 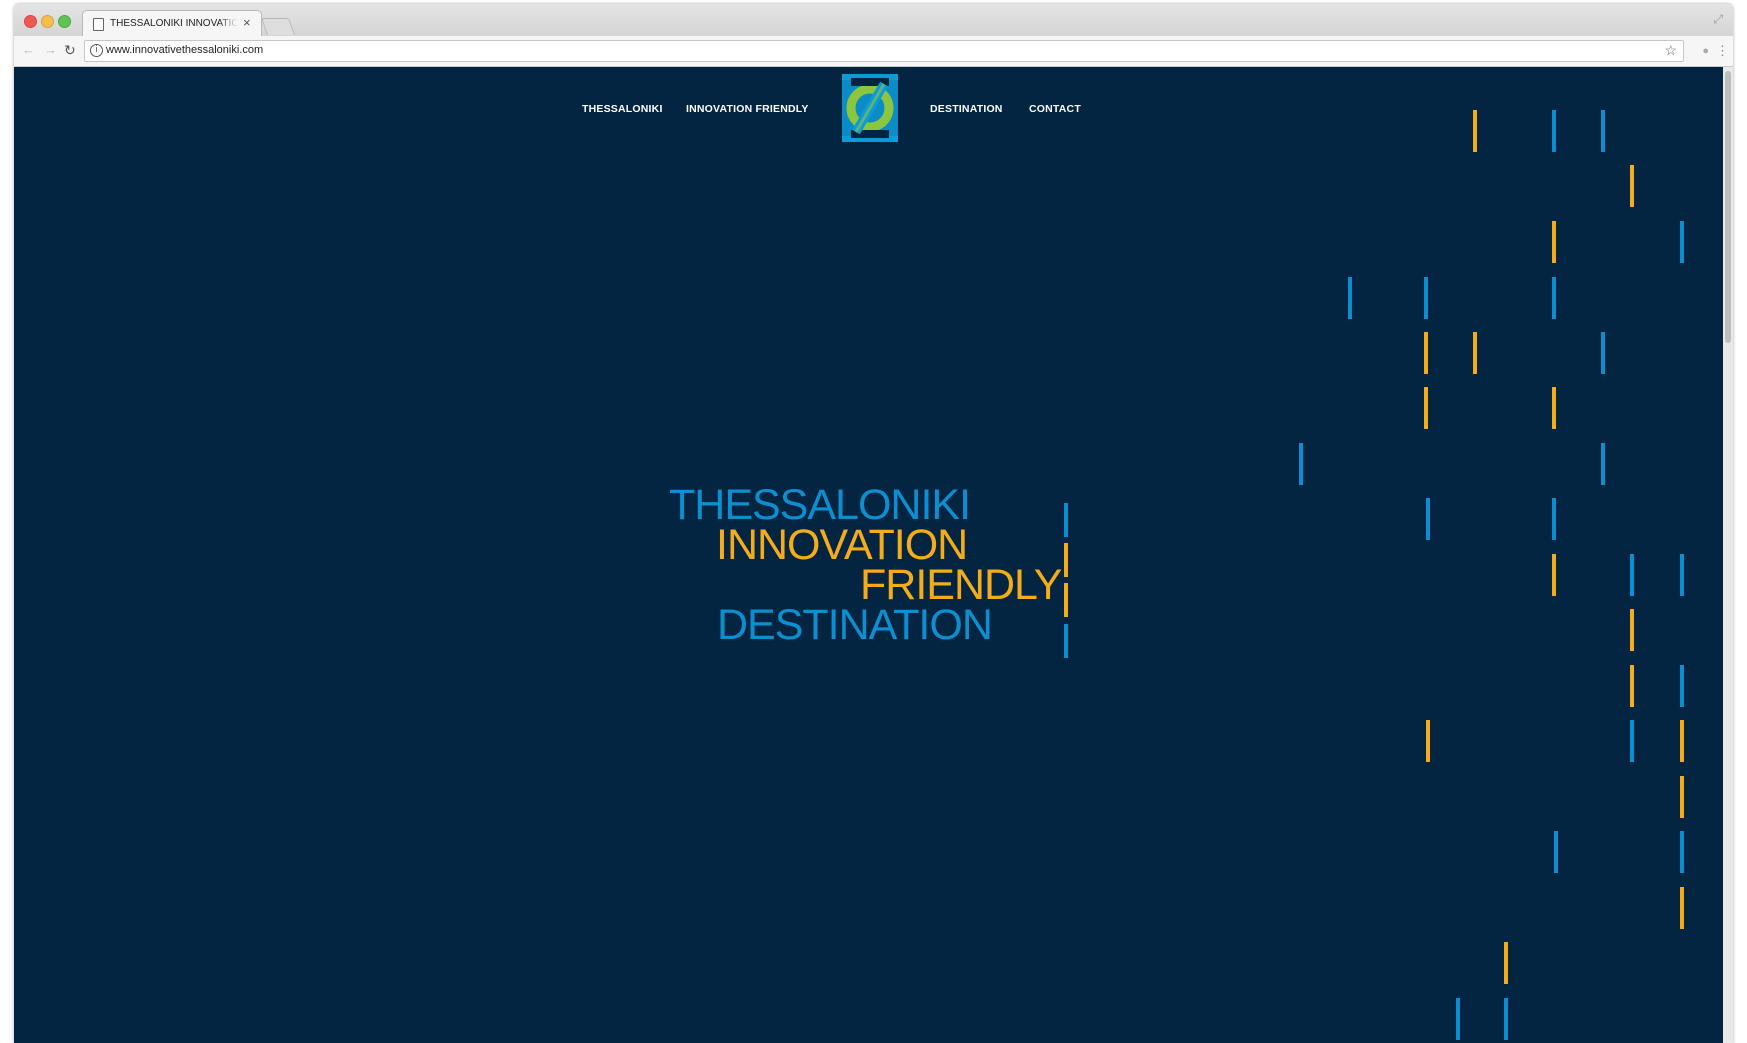 I want to click on forward-icon: →, so click(x=50, y=50).